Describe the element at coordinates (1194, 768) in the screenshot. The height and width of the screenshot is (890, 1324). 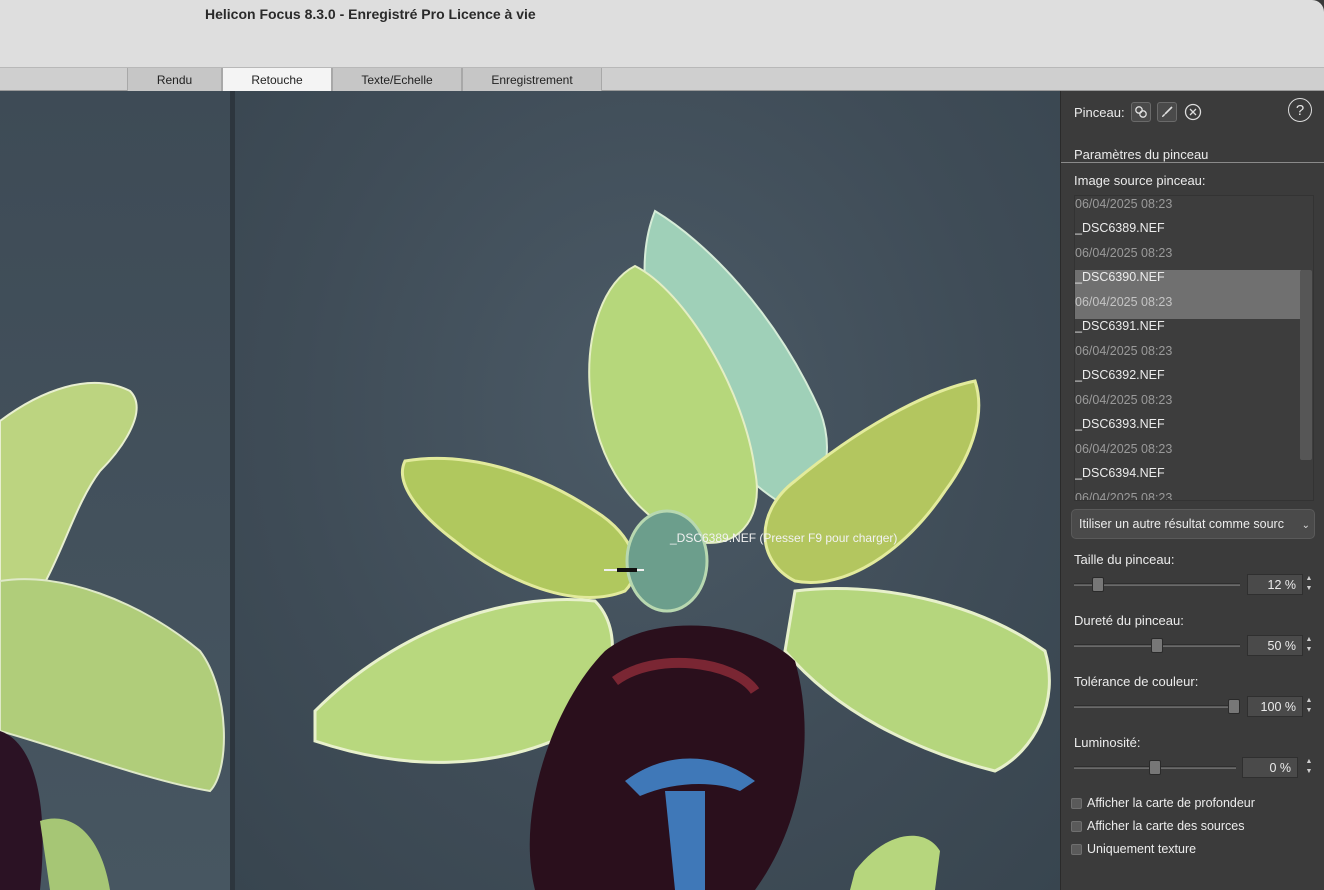
I see `luminosity-slider-row: 0 % ▲ ▼` at that location.